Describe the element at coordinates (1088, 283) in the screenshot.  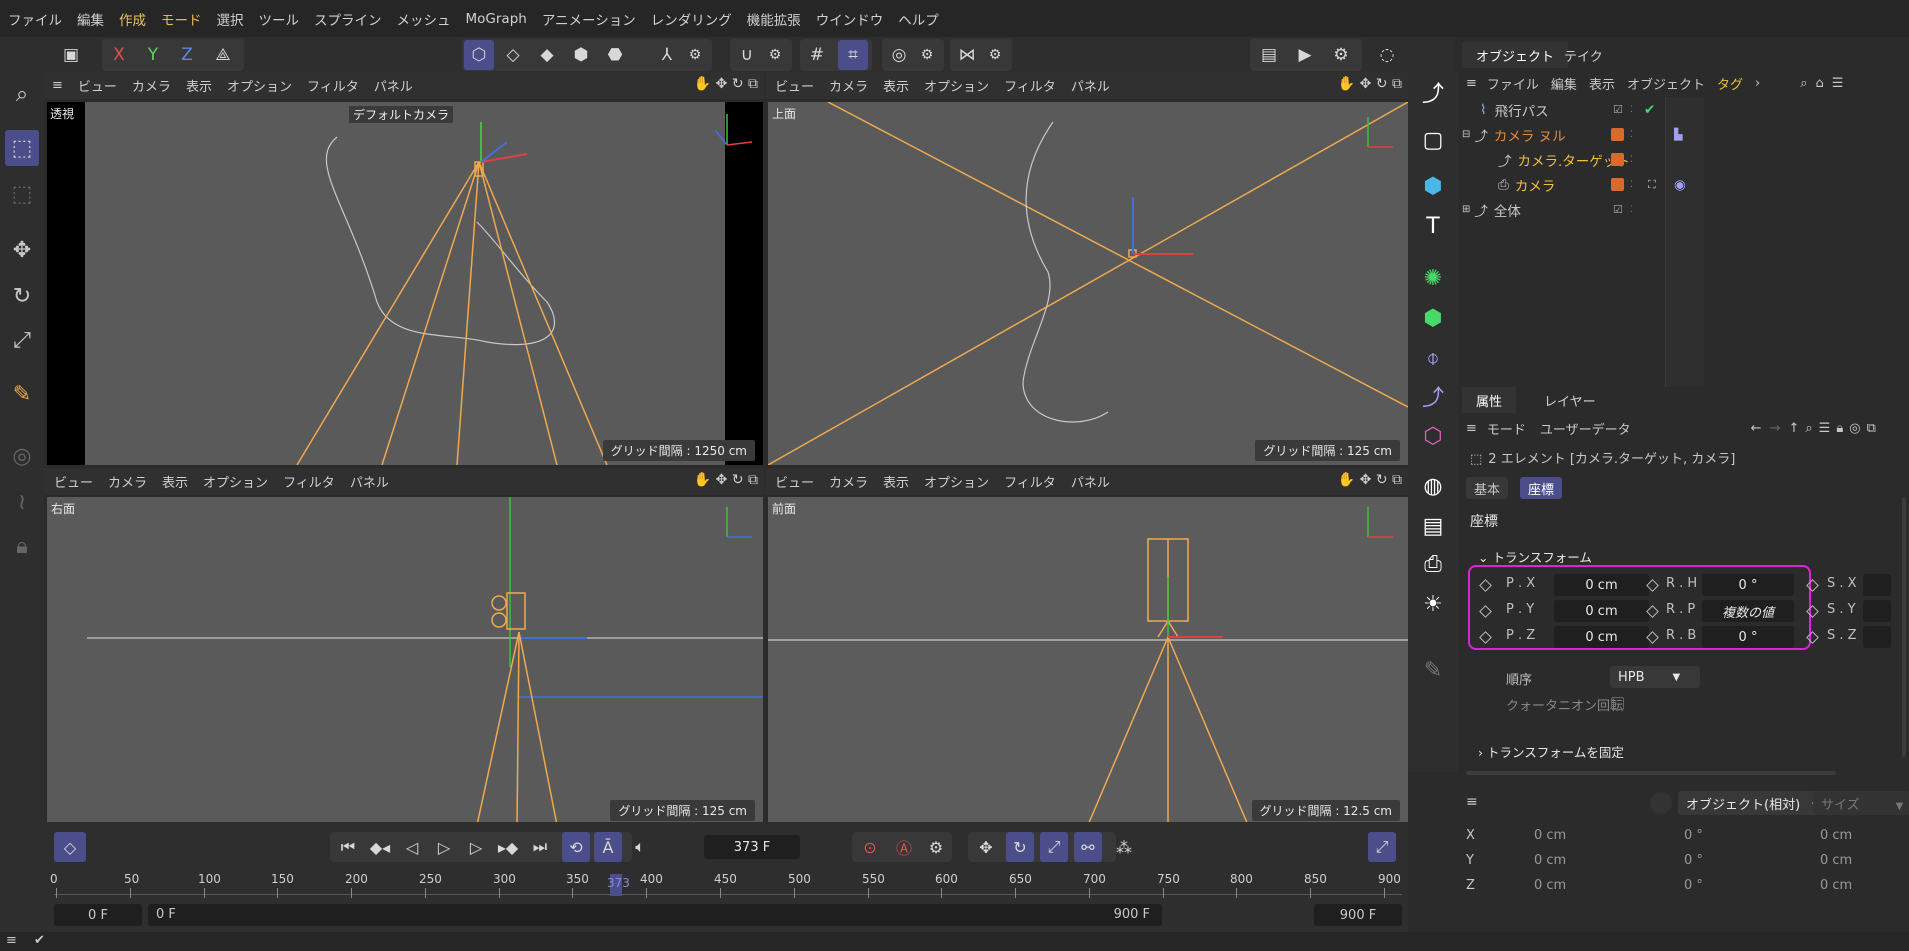
I see `top-viewport: 上面 グリッド間隔 : 125 cm` at that location.